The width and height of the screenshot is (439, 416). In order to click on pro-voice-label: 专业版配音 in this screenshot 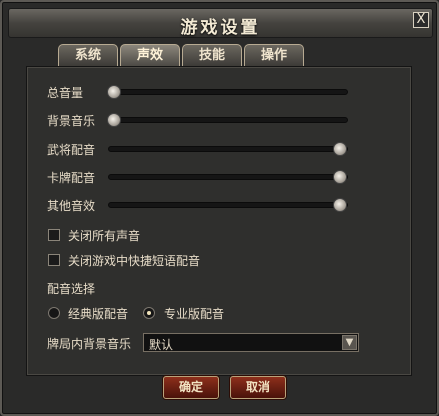, I will do `click(194, 314)`.